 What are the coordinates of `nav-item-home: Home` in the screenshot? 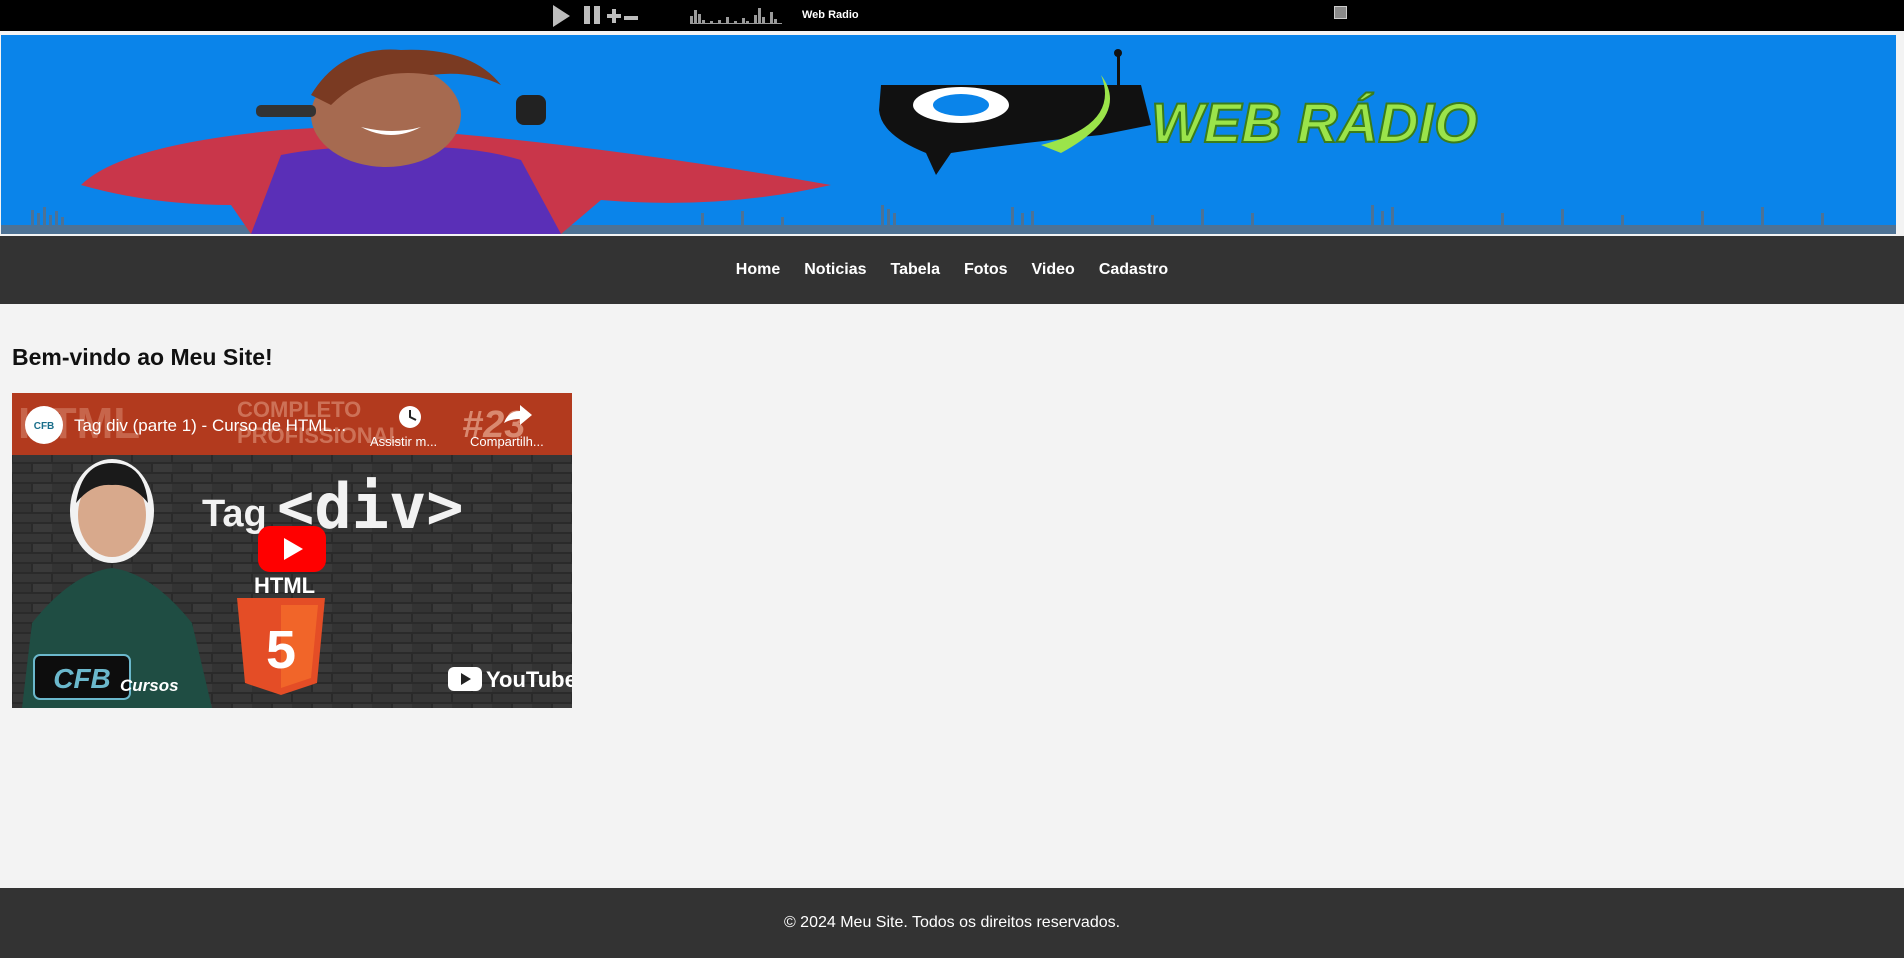 It's located at (758, 270).